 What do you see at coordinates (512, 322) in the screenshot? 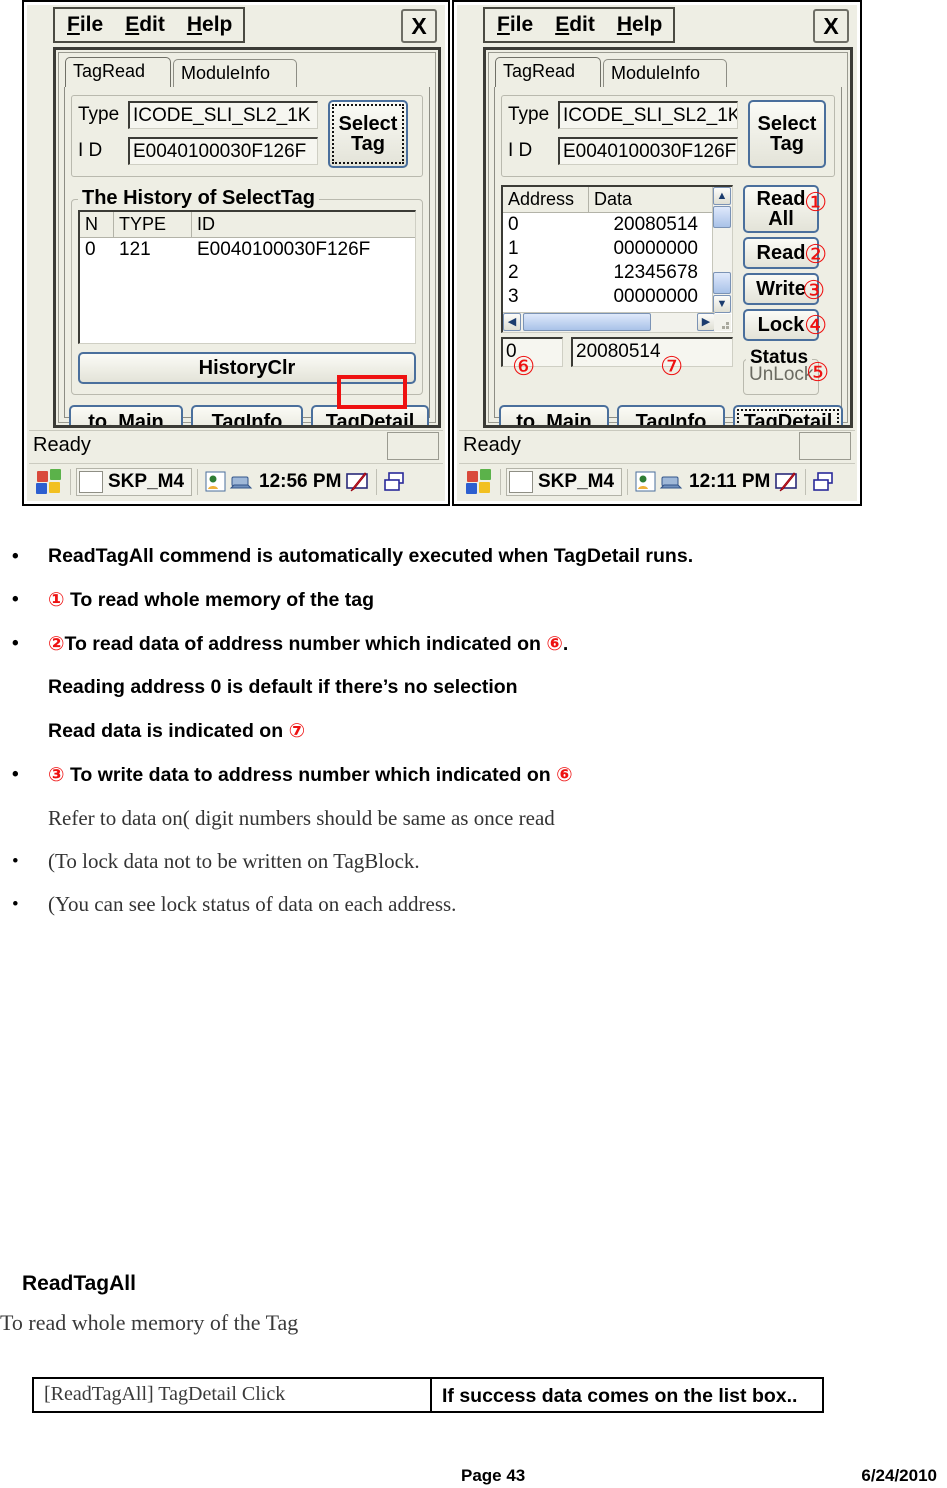
I see `scroll-left-icon: ◀` at bounding box center [512, 322].